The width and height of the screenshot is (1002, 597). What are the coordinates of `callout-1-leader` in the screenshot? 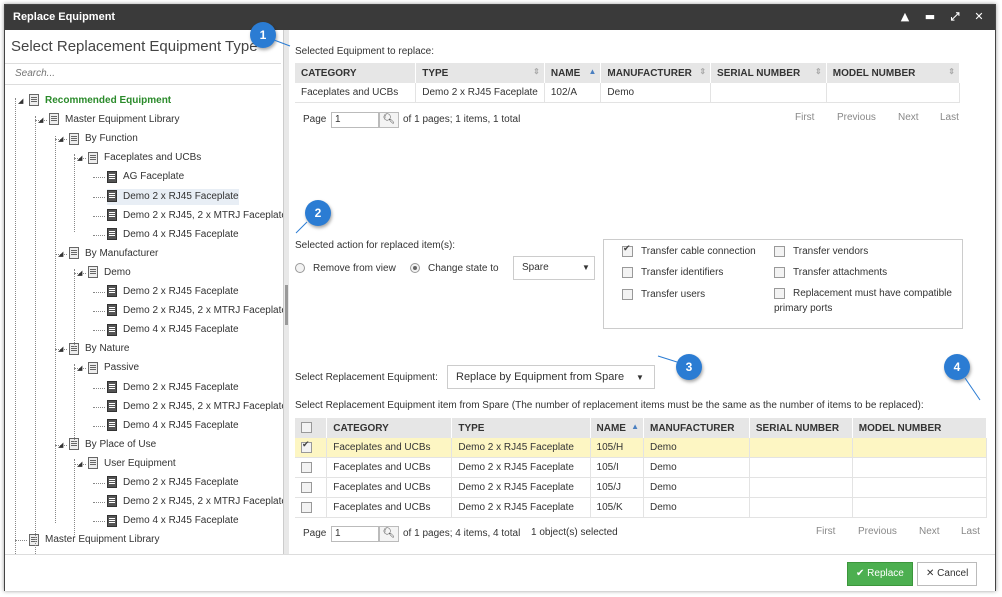 It's located at (282, 43).